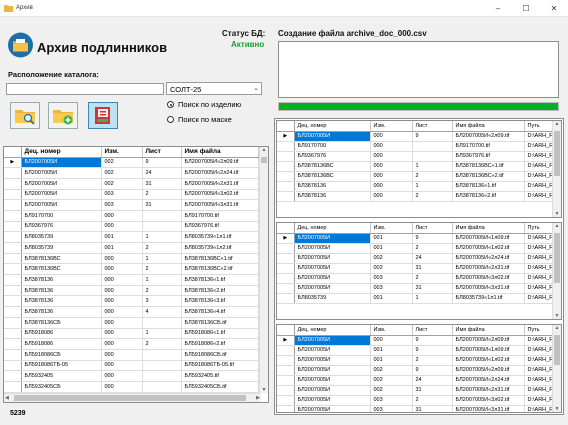 The height and width of the screenshot is (425, 568). Describe the element at coordinates (135, 184) in the screenshot. I see `table-row: БЛ2007005И00231БЛ2007005И«2л31.tifD` at that location.